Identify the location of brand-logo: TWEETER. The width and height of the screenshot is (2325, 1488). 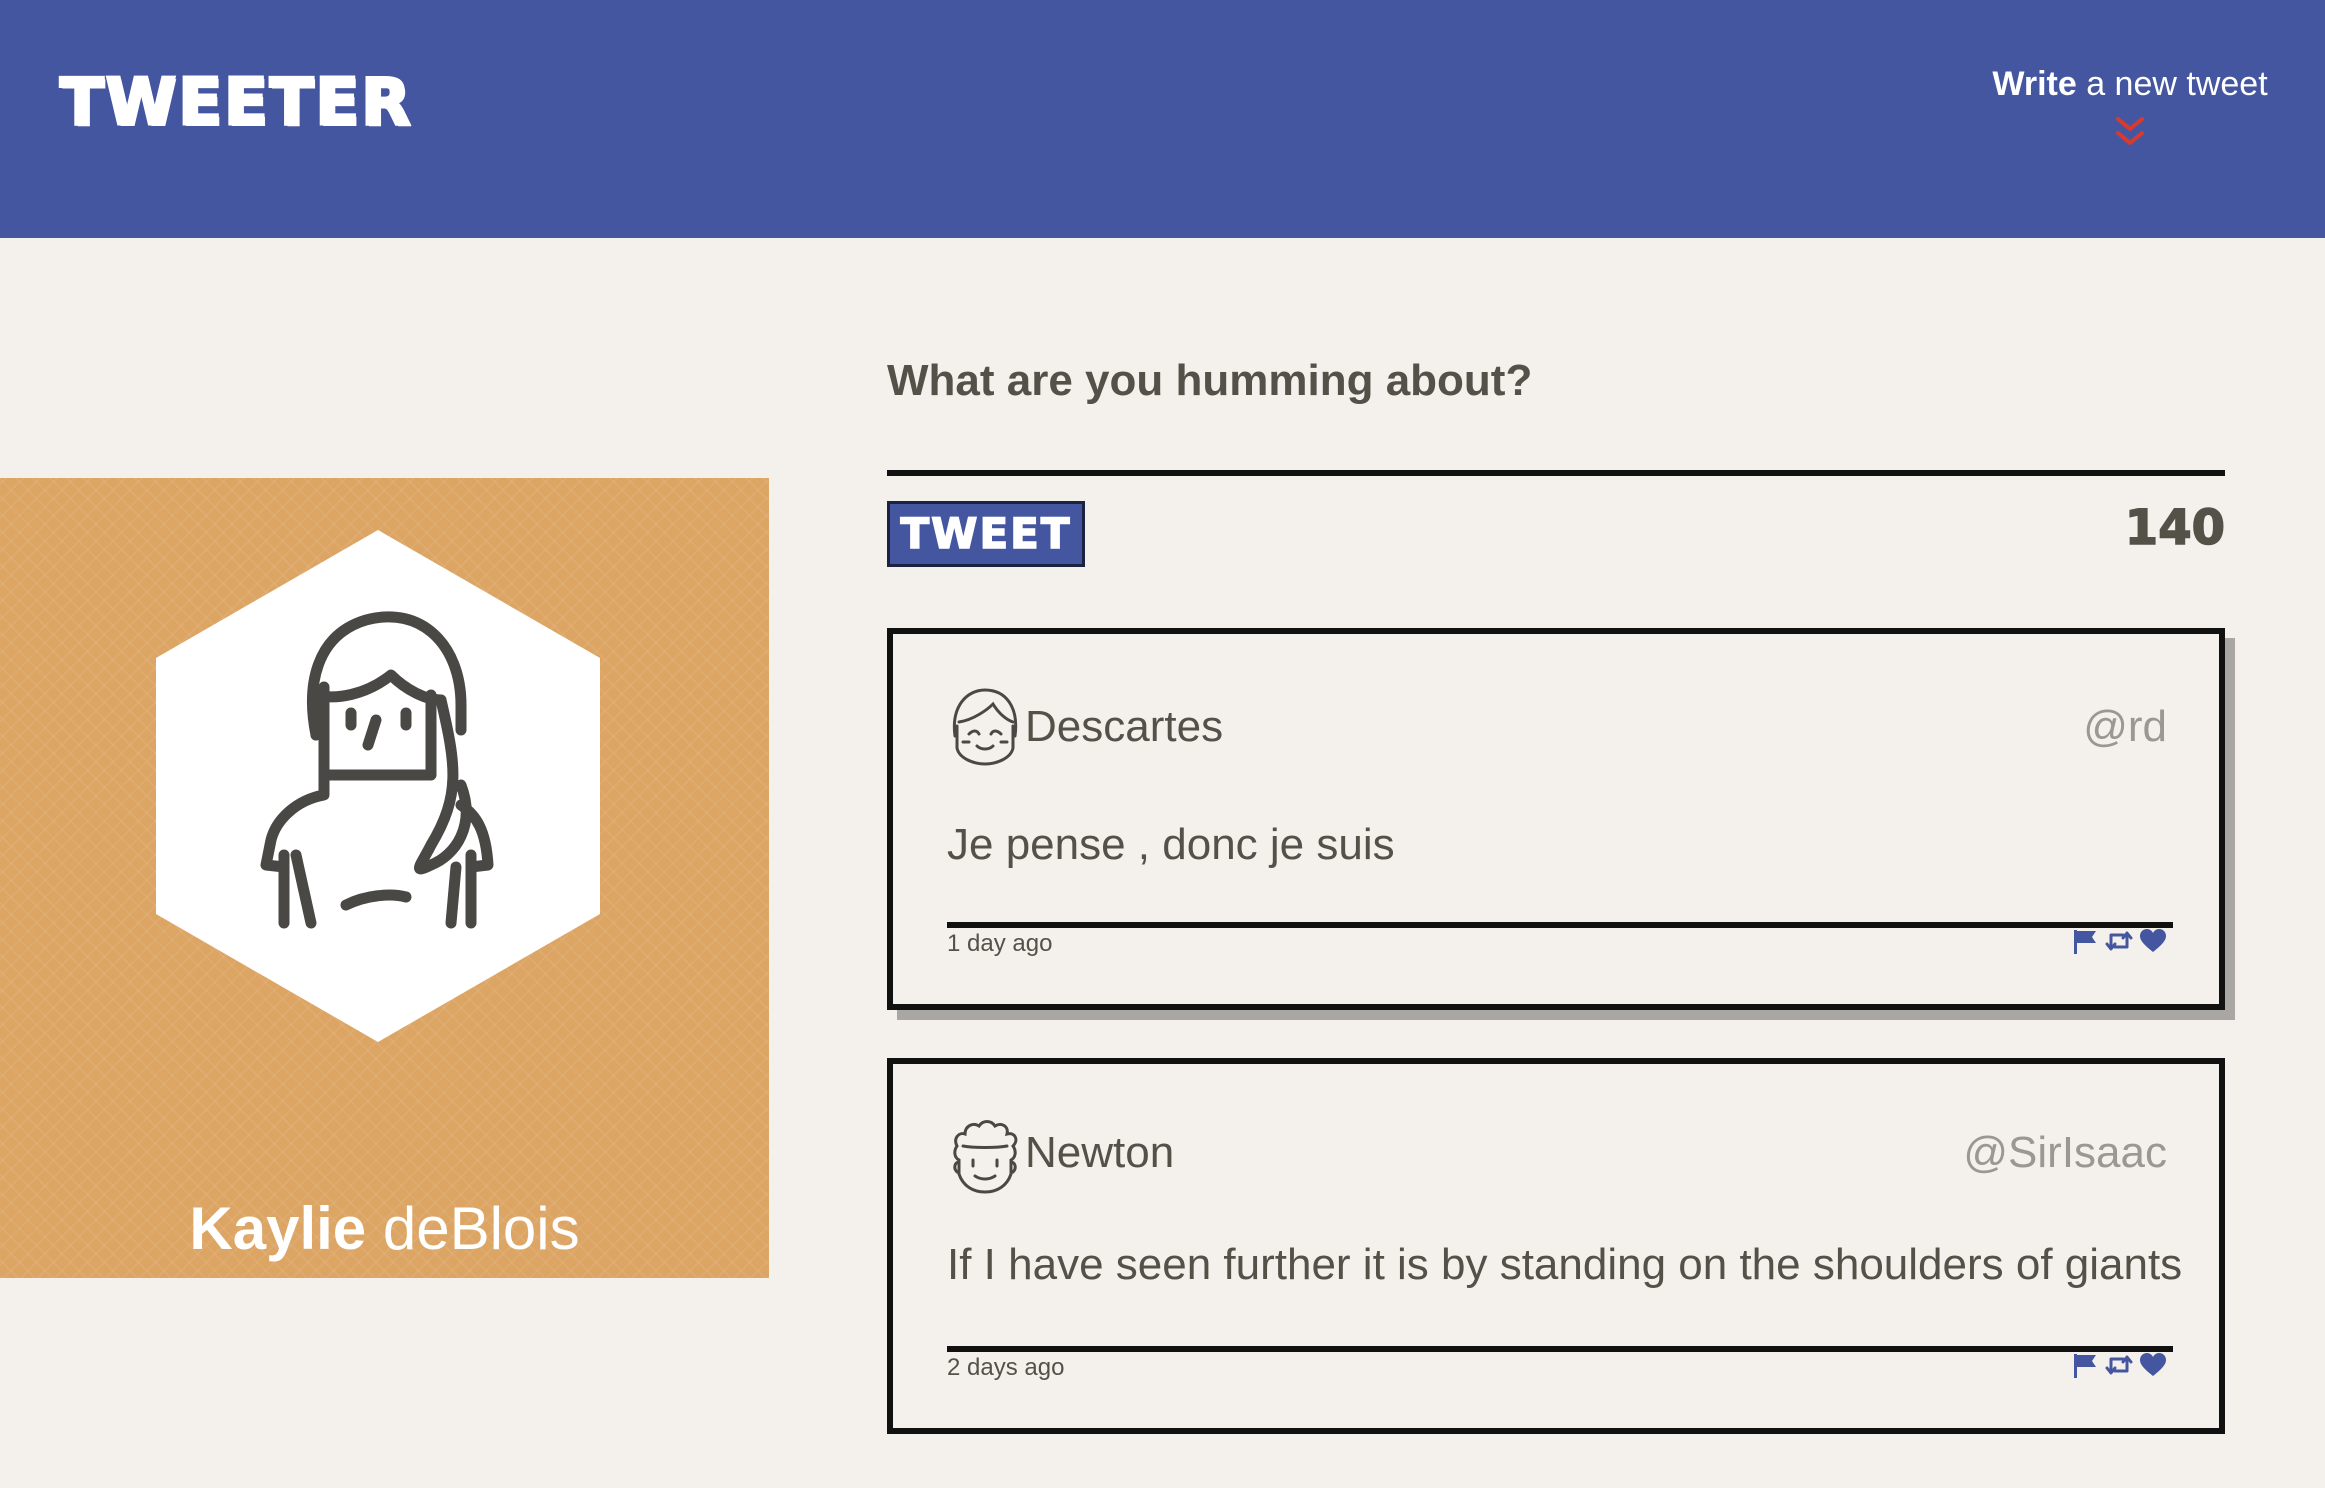
(235, 103).